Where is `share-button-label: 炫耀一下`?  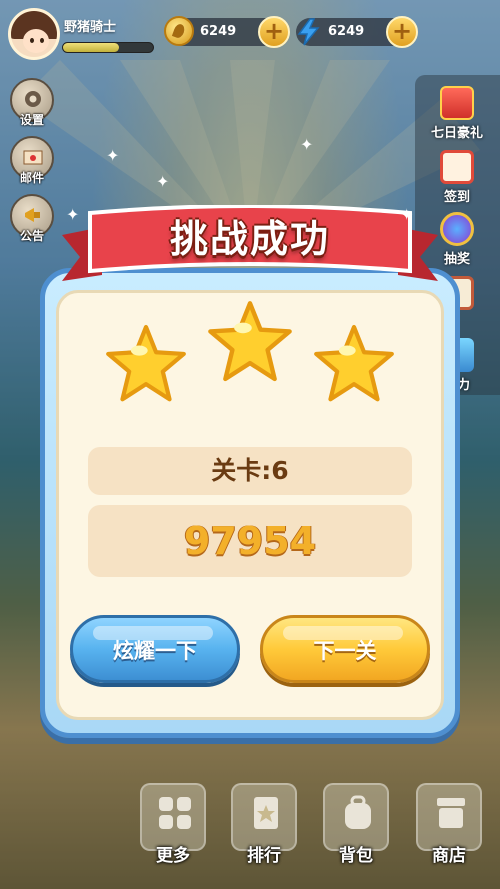
share-button-label: 炫耀一下 is located at coordinates (155, 651).